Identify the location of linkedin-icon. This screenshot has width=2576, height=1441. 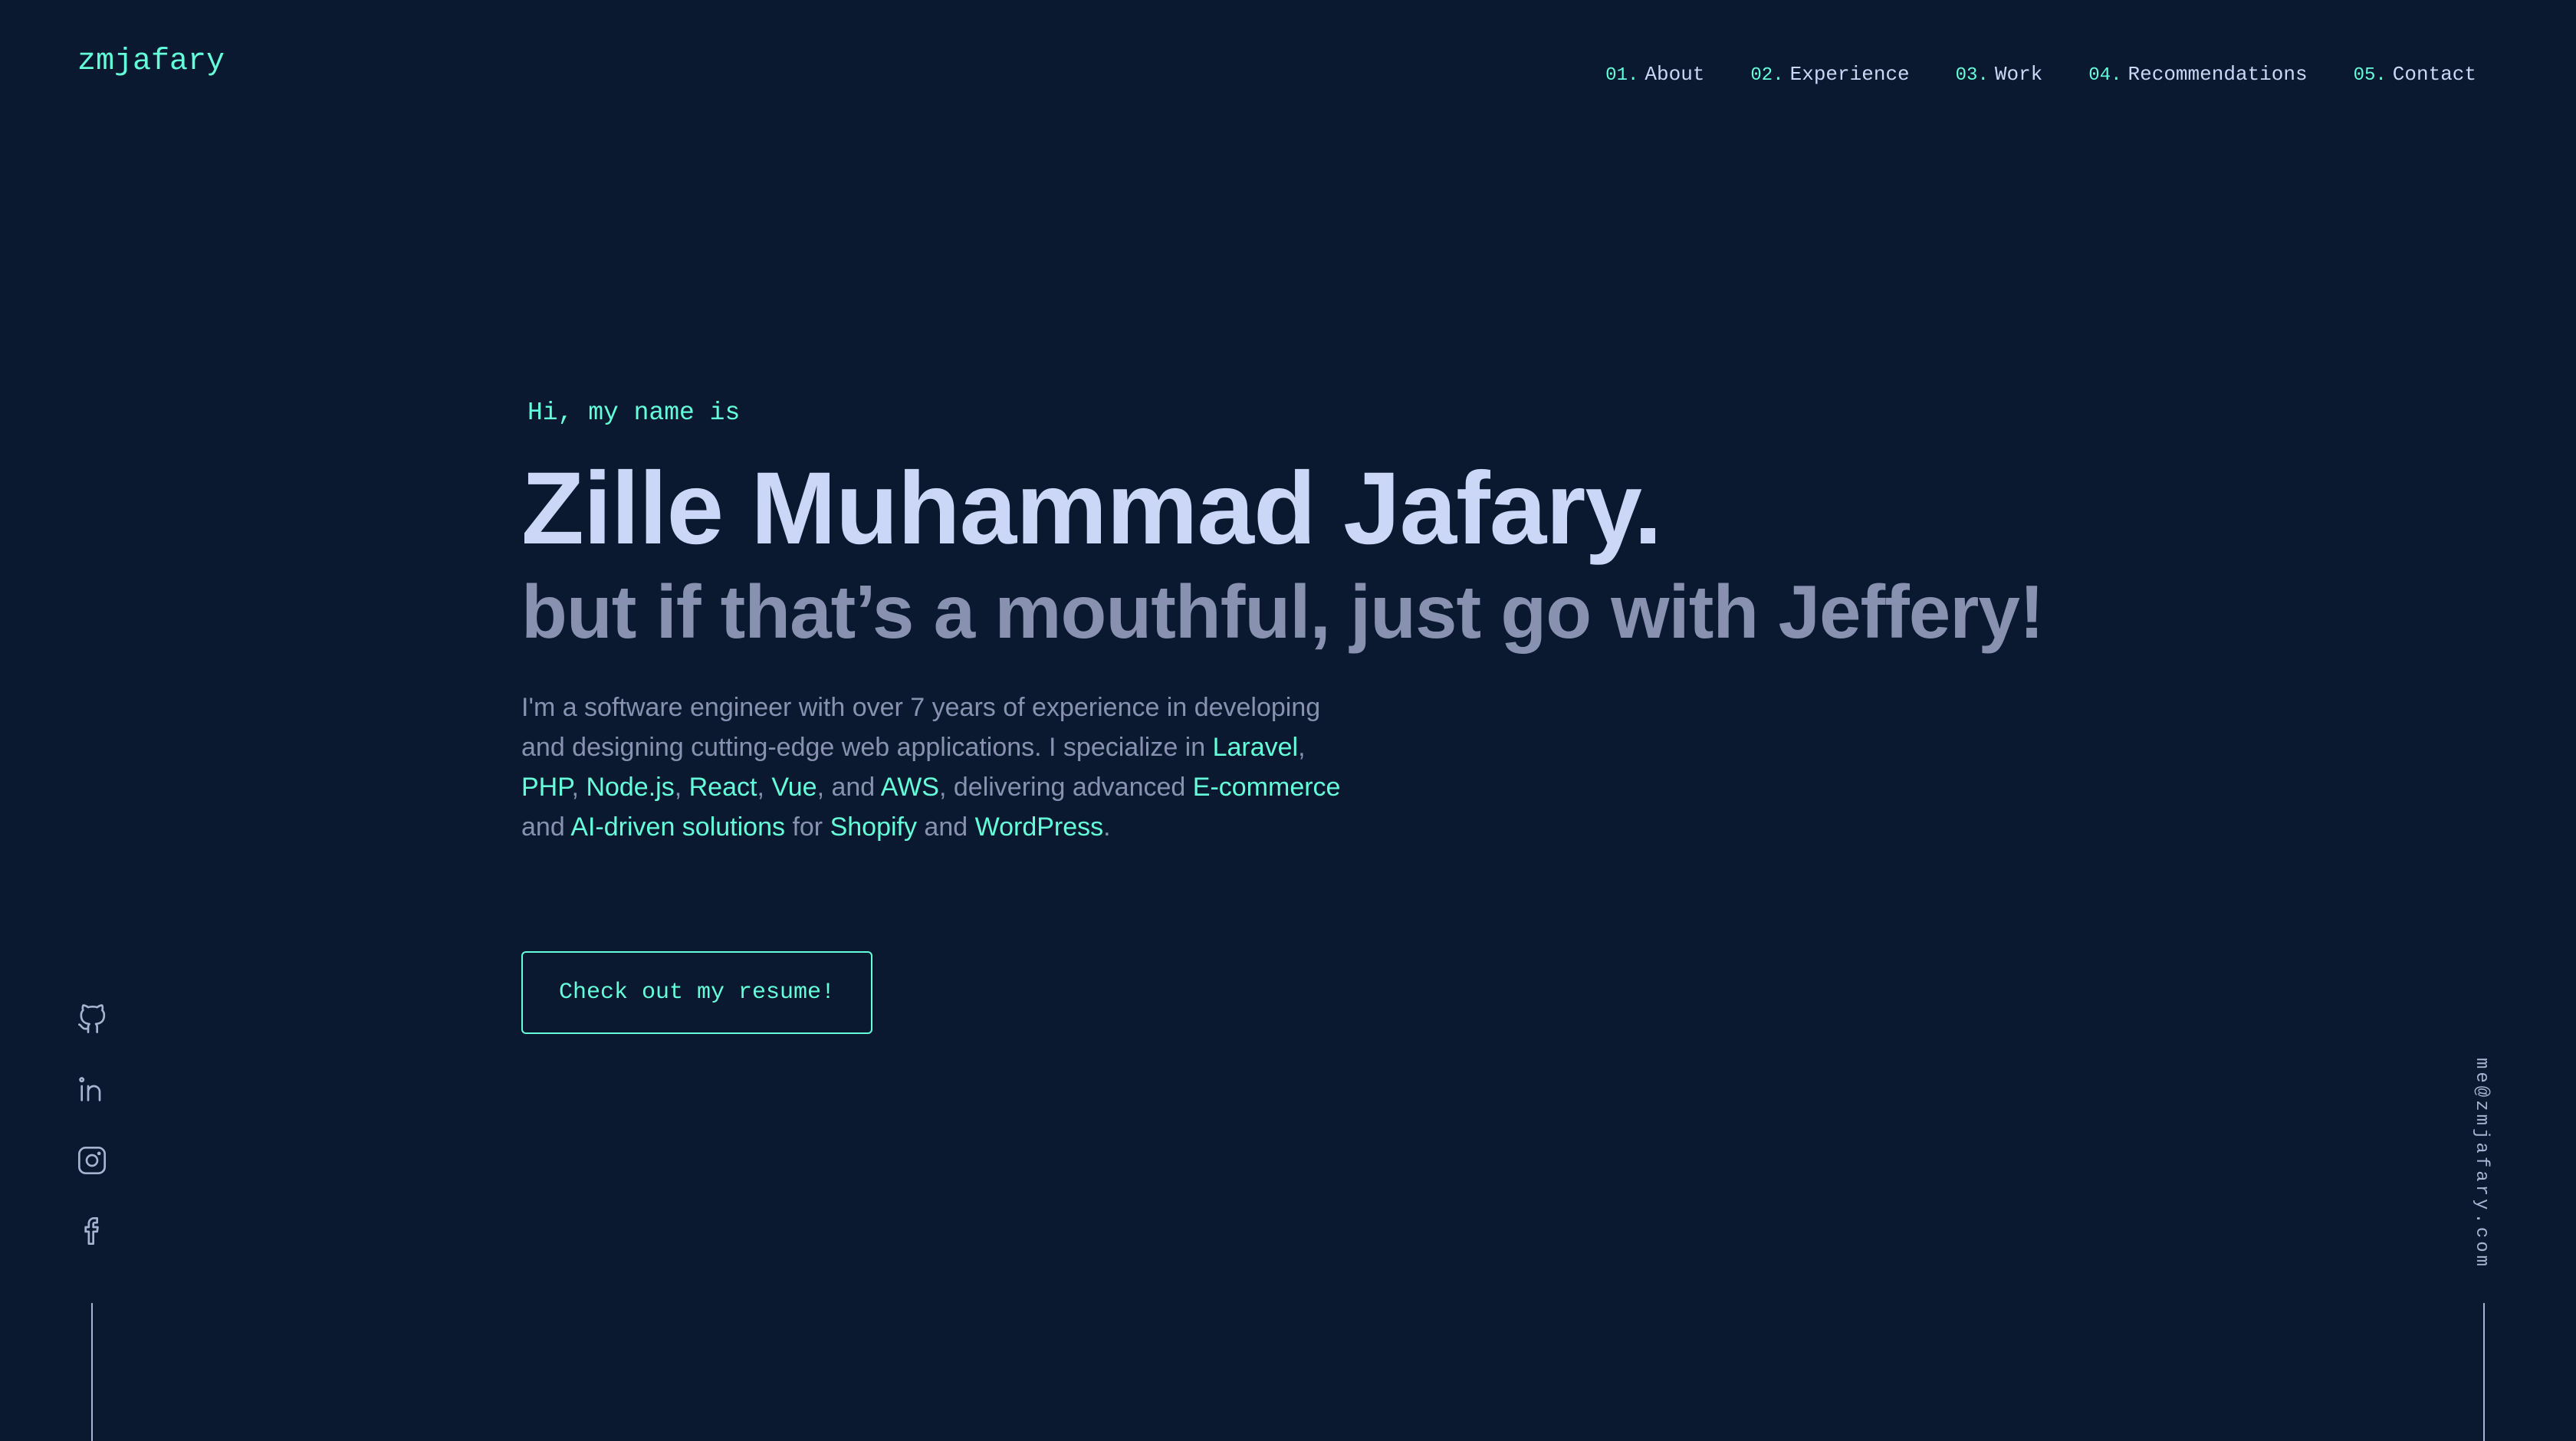
(90, 1089).